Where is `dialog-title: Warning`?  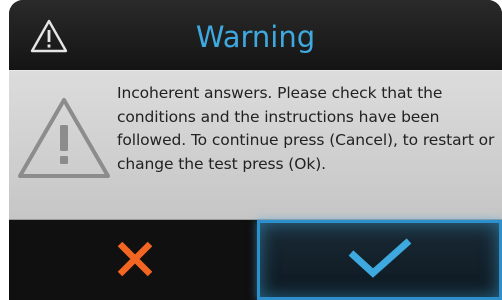
dialog-title: Warning is located at coordinates (255, 37).